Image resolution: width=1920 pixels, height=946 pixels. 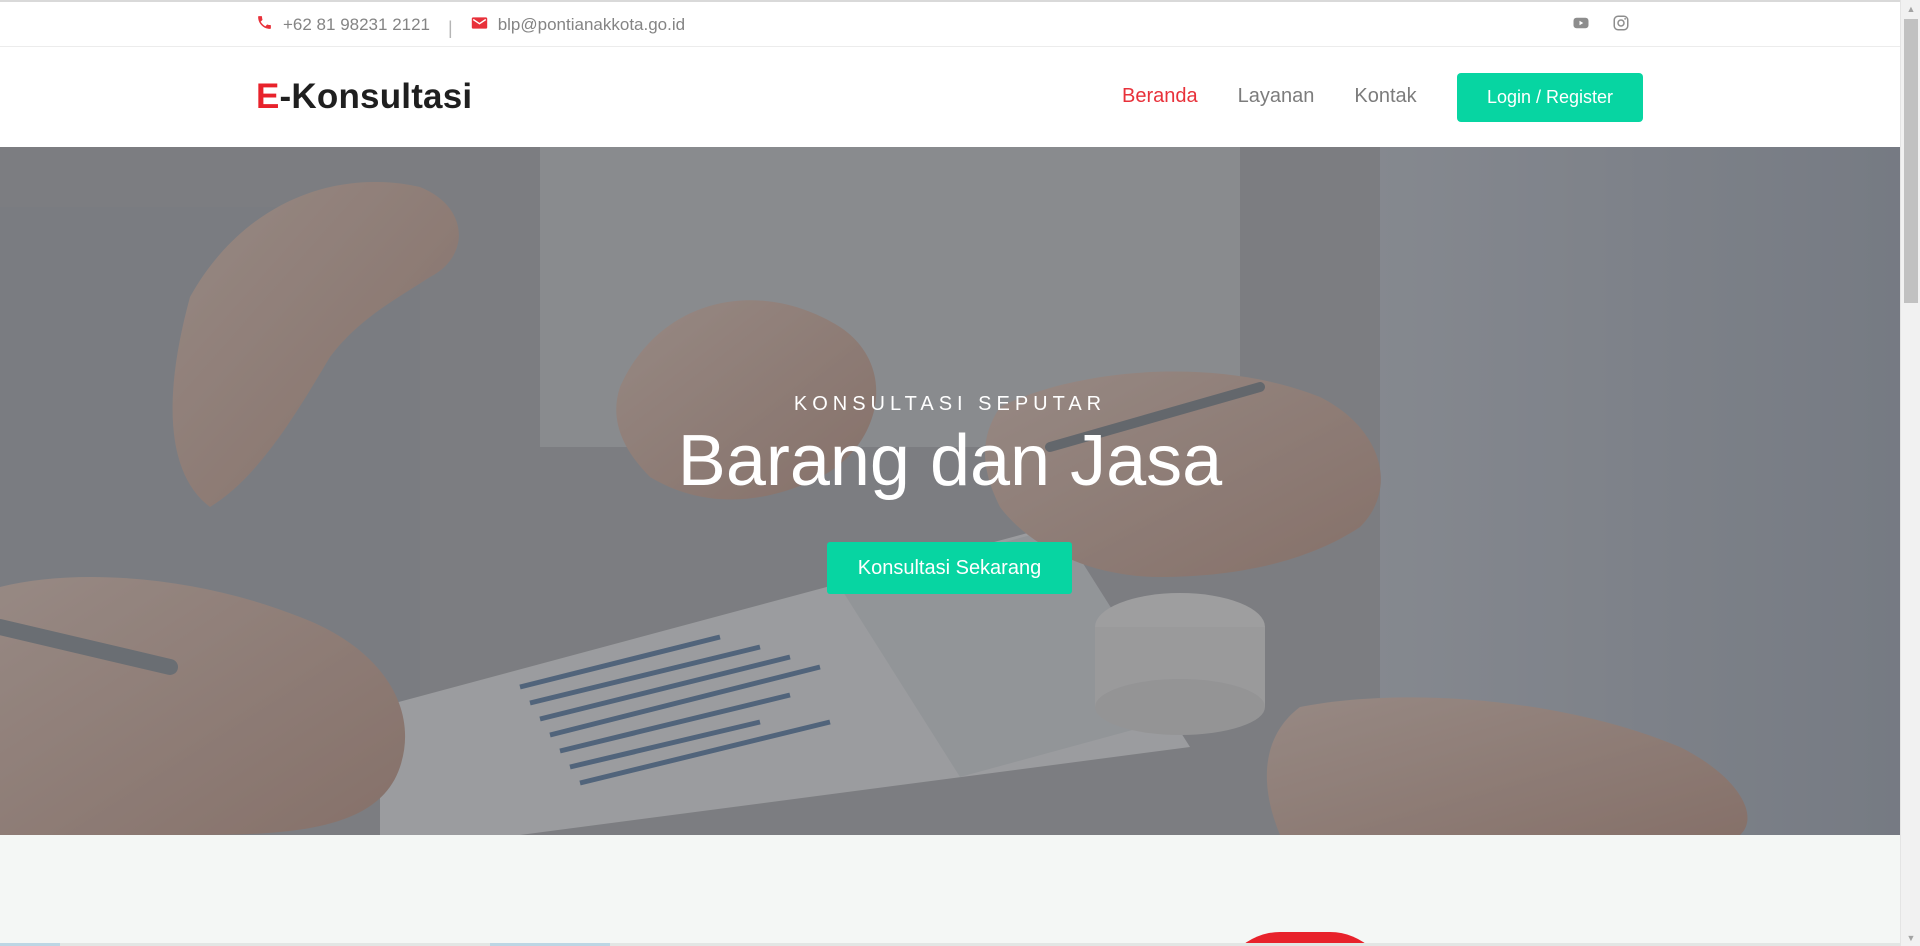 I want to click on site-logo: E-Konsultasi, so click(x=364, y=97).